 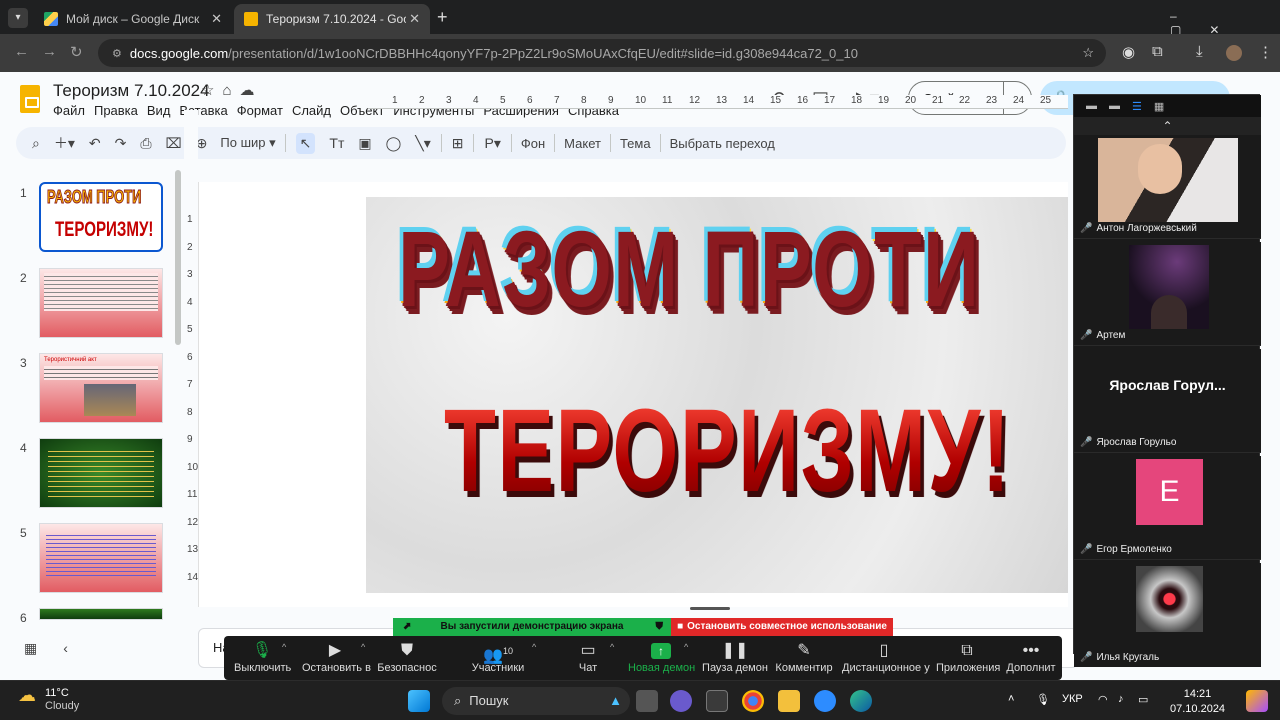 I want to click on back-icon: ←, so click(x=21, y=51).